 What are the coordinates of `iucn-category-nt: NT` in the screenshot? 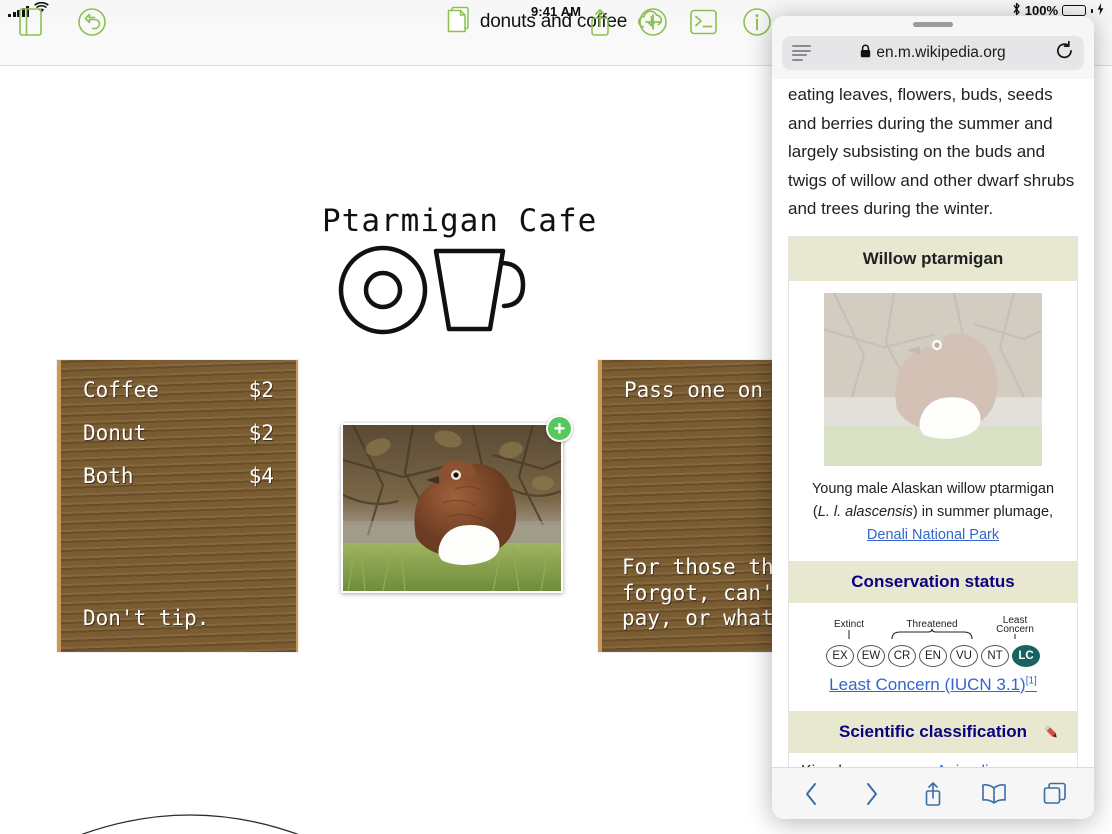 It's located at (995, 655).